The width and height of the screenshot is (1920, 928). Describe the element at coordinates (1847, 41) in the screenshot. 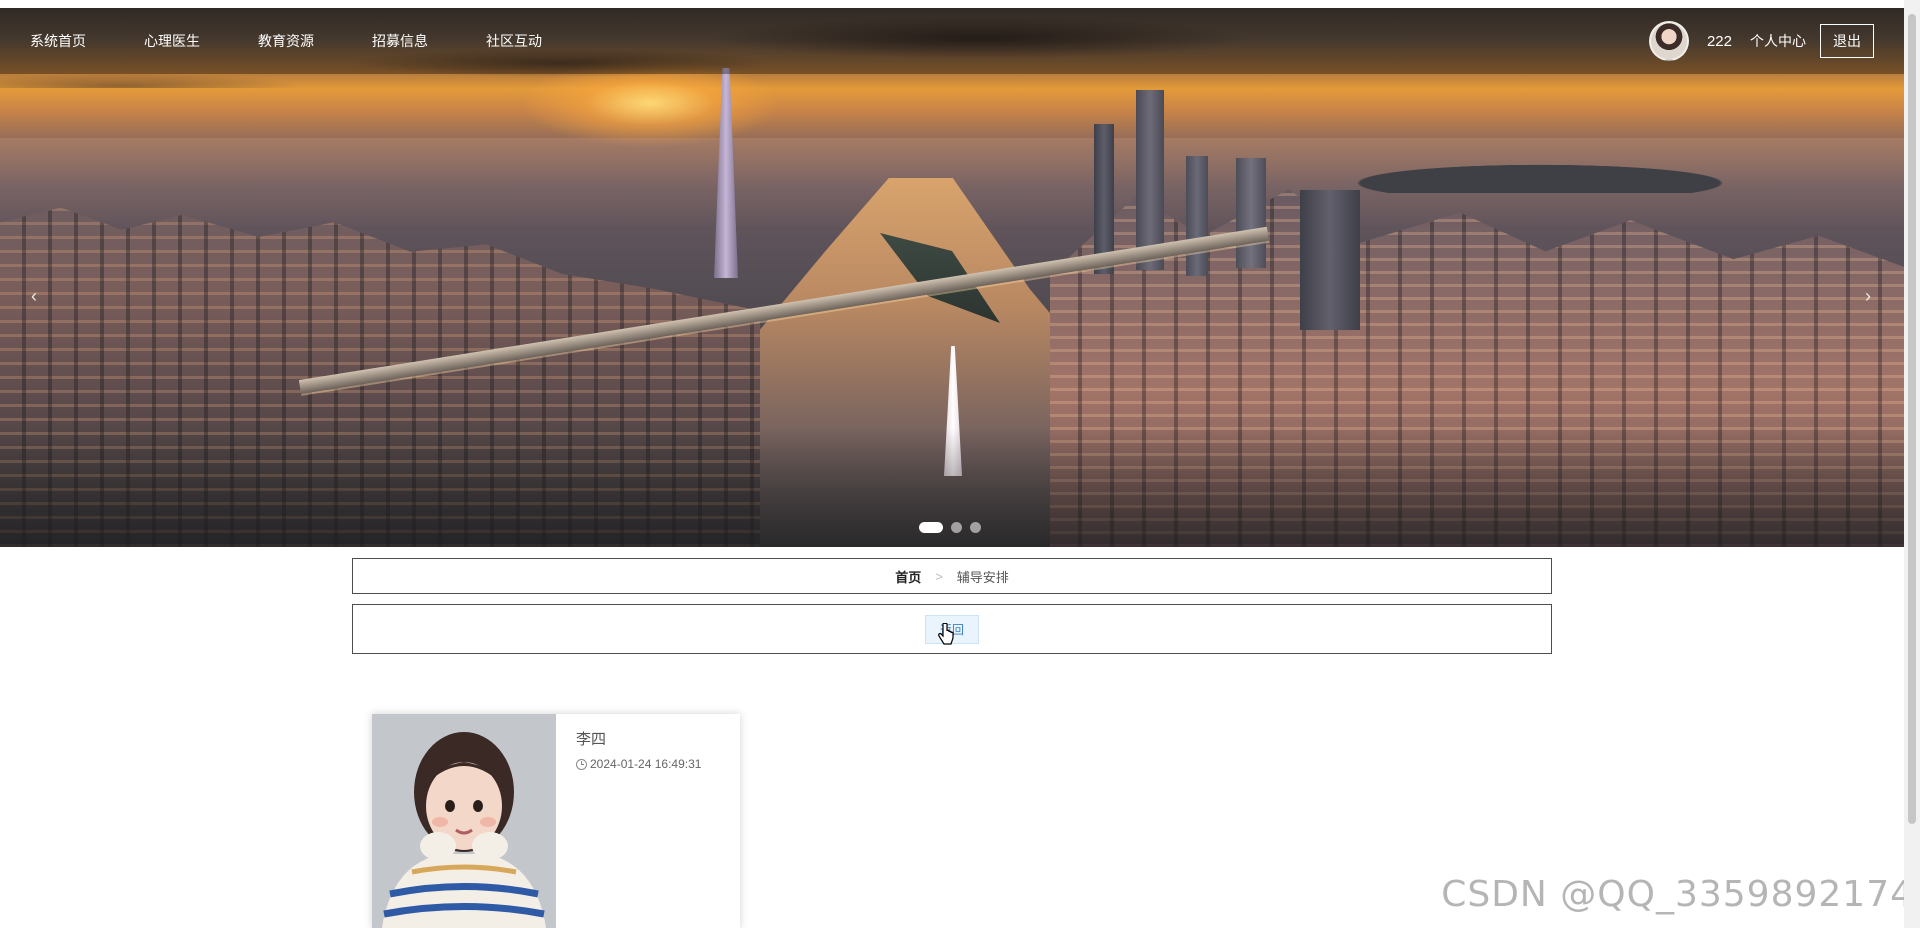

I see `logout-button: 退出` at that location.